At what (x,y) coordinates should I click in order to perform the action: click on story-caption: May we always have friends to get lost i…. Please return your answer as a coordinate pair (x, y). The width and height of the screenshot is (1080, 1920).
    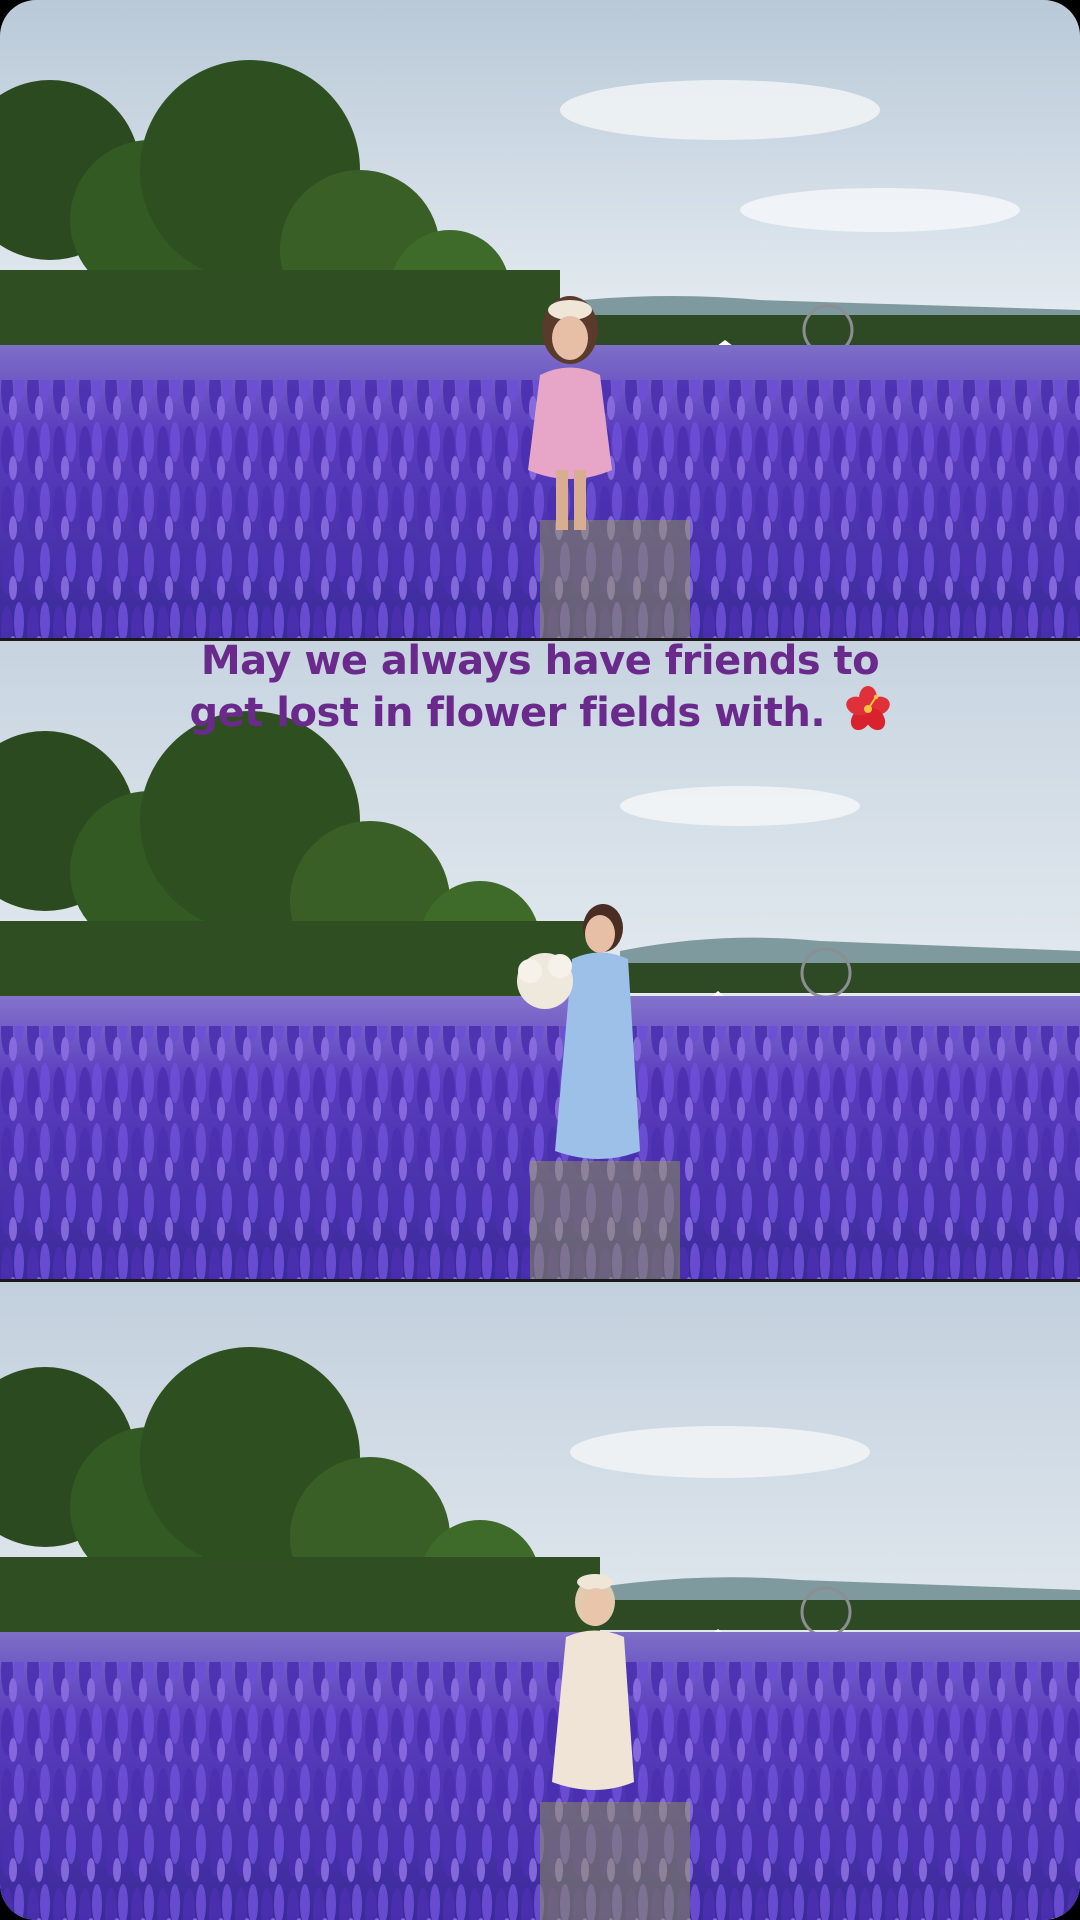
    Looking at the image, I should click on (540, 690).